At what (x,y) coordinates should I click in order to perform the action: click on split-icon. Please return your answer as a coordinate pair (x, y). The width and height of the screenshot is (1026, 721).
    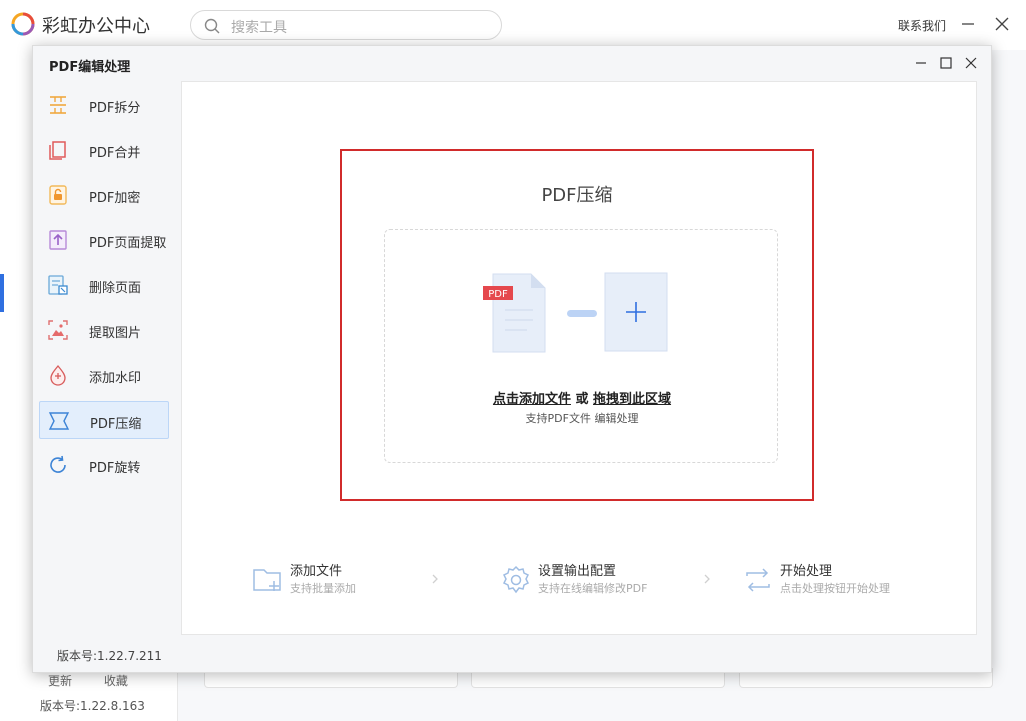
    Looking at the image, I should click on (58, 105).